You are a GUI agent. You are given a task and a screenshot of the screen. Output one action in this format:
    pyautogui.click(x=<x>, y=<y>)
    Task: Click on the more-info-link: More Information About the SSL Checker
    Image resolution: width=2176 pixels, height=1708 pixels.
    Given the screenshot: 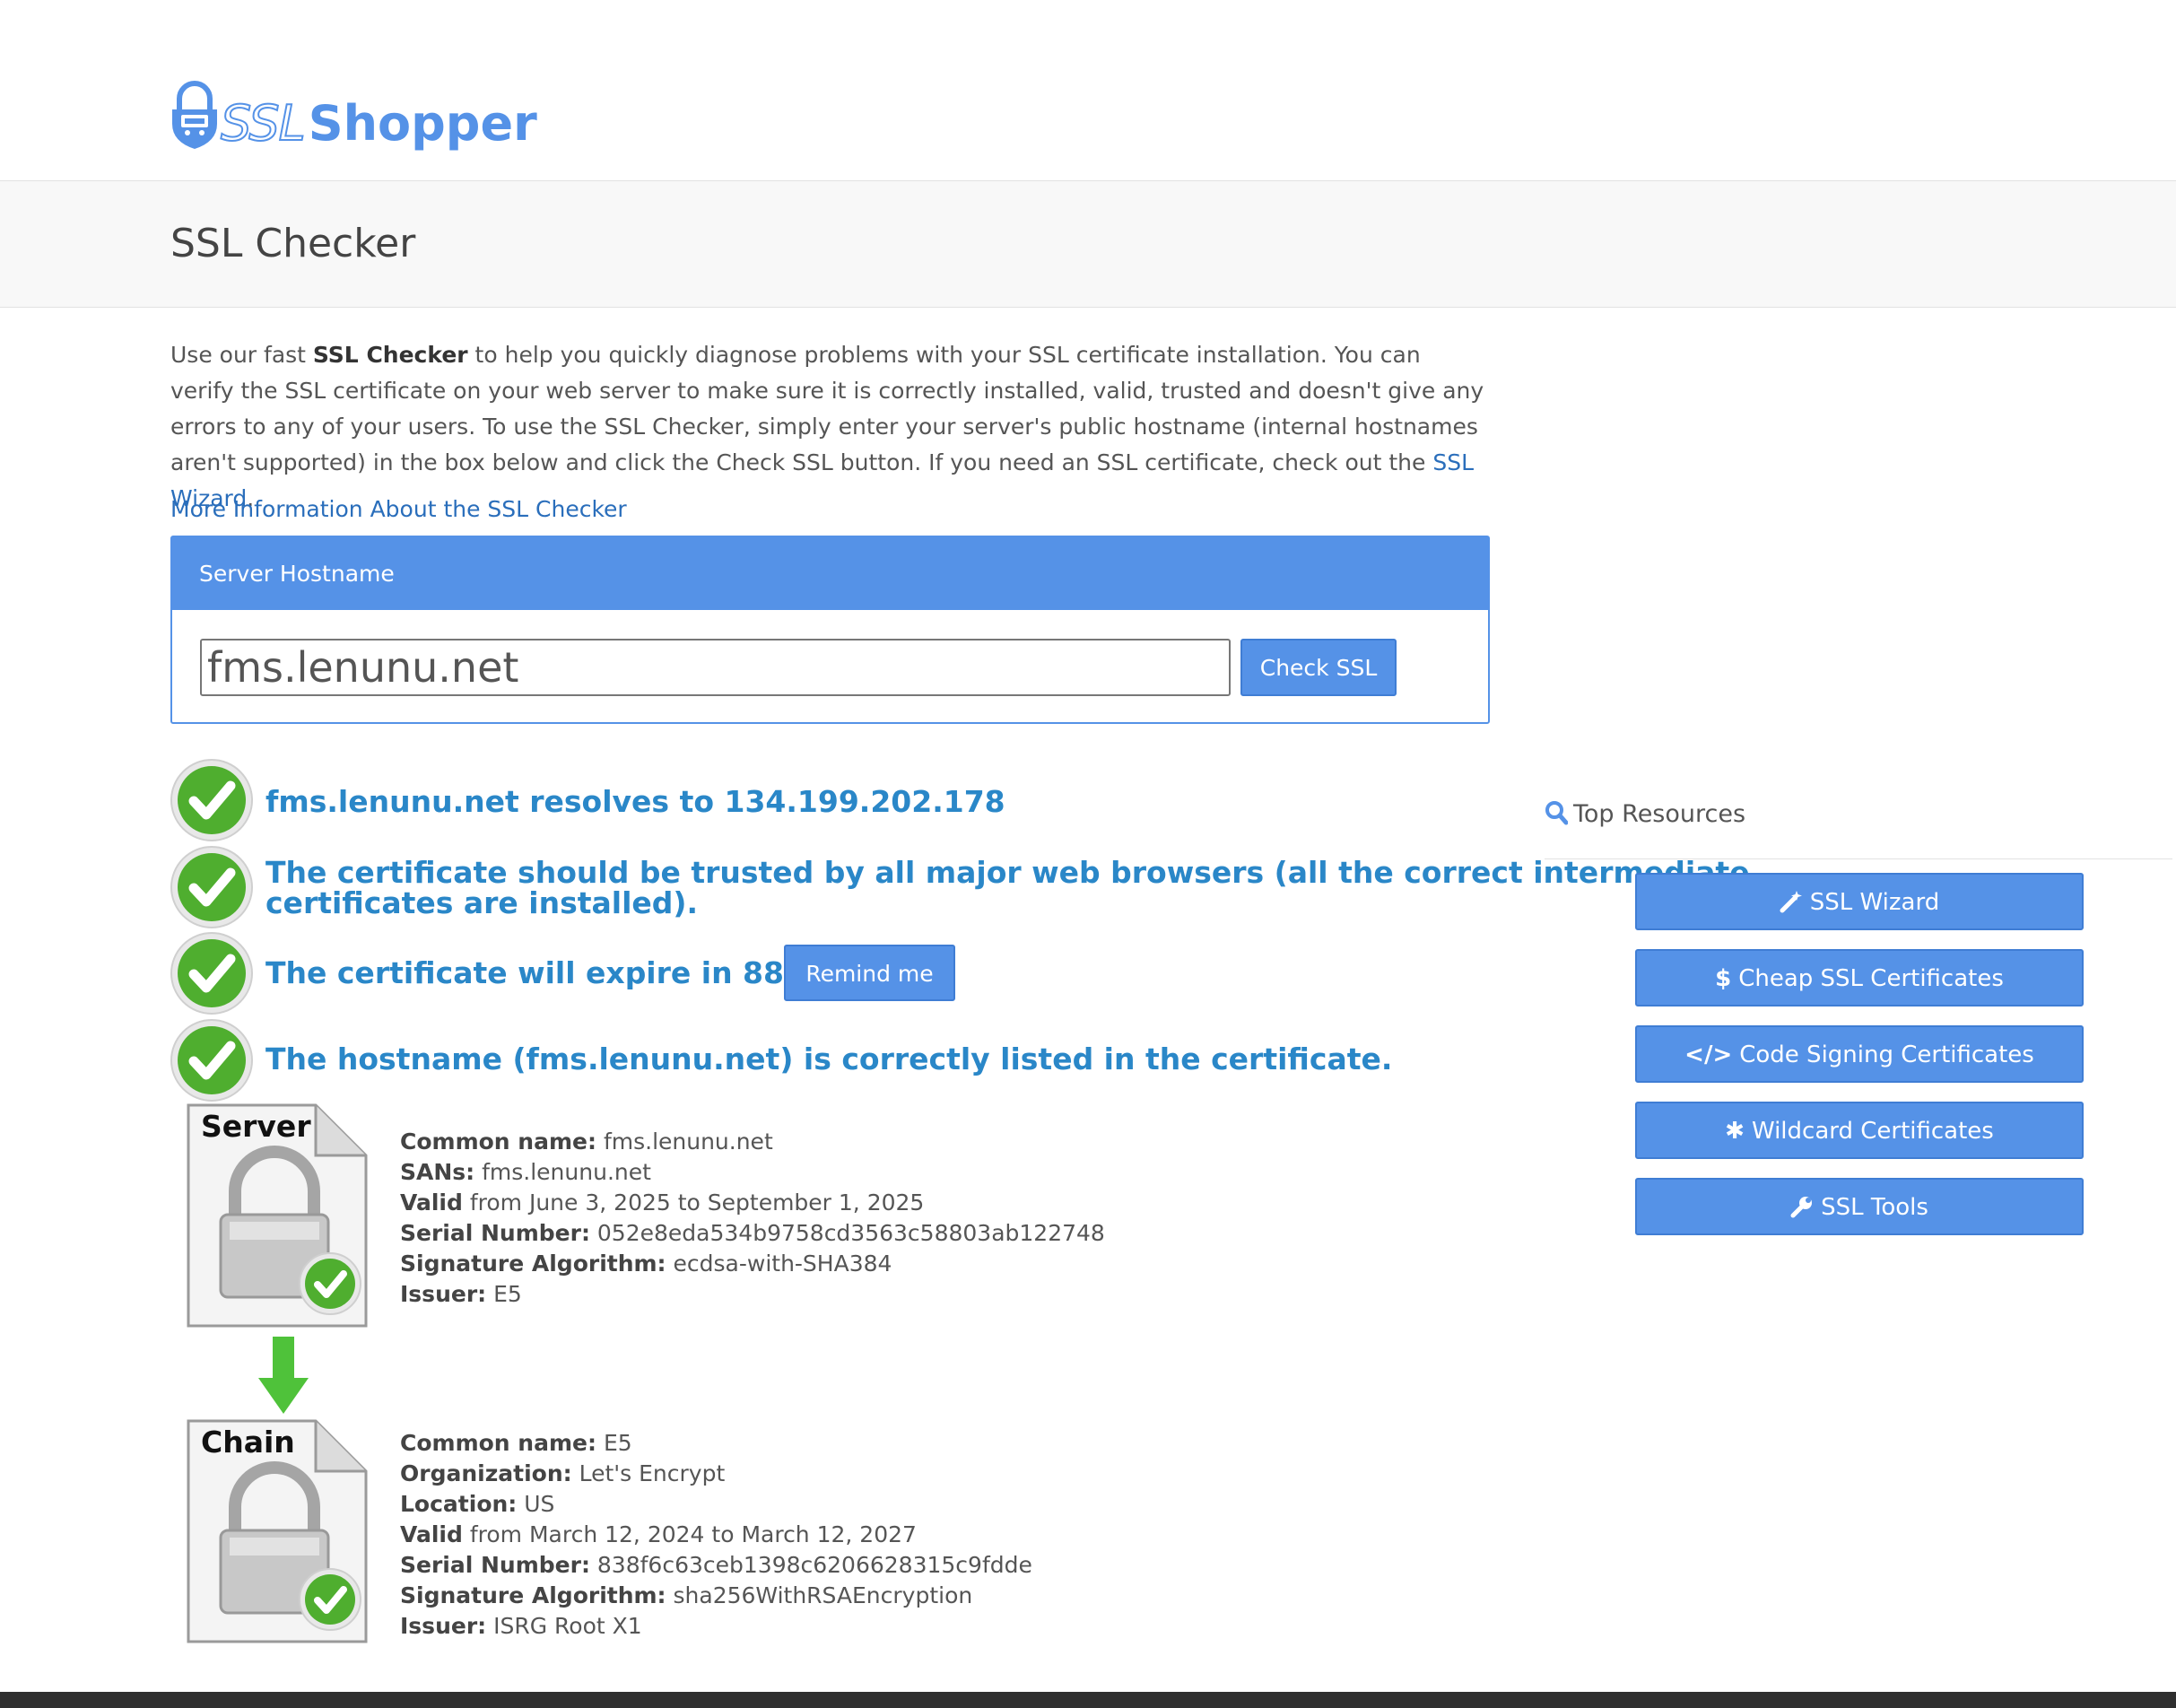 What is the action you would take?
    pyautogui.click(x=399, y=509)
    